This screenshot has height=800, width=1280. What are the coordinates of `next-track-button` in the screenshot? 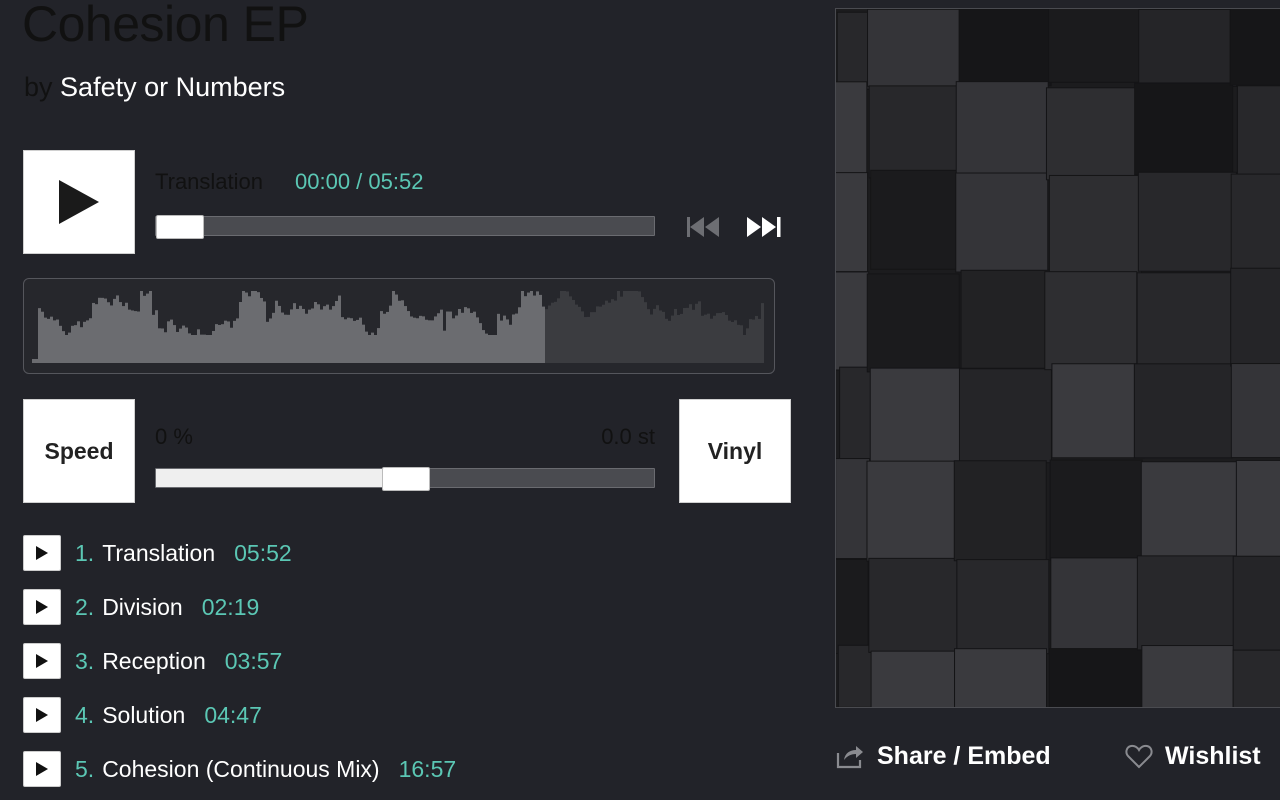 It's located at (764, 227).